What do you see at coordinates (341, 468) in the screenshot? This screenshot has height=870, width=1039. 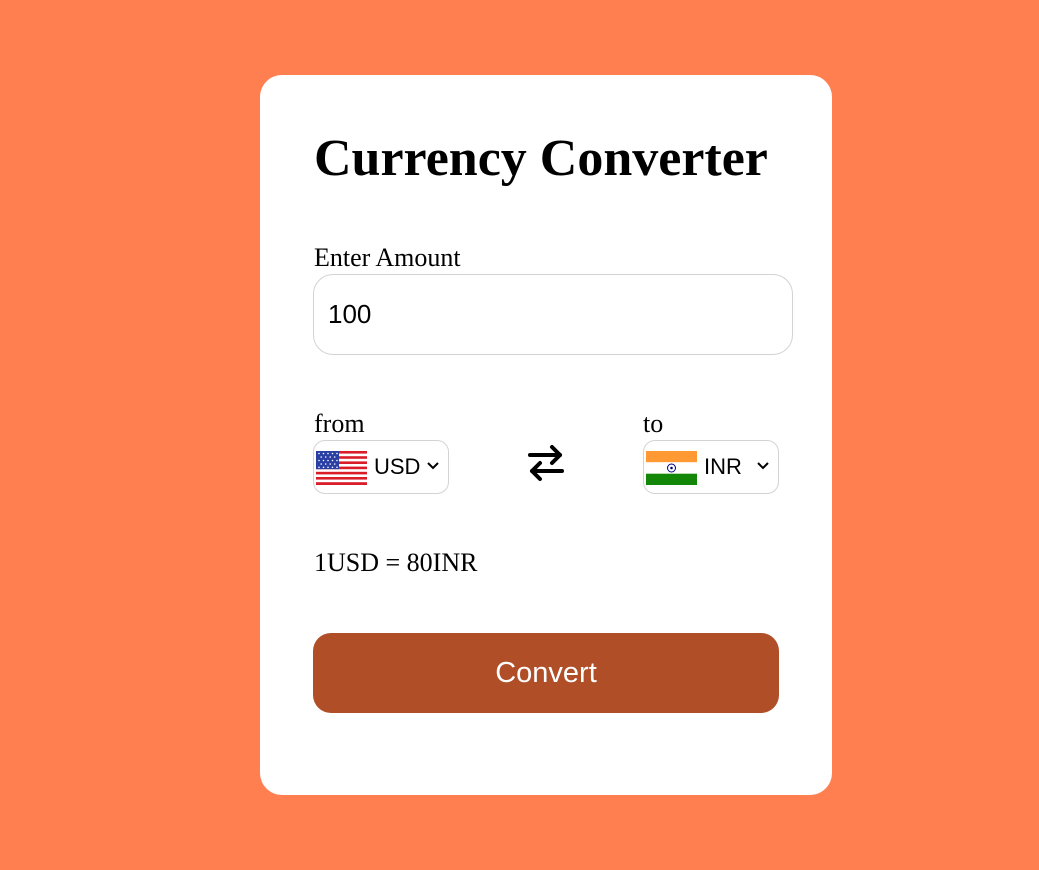 I see `us-flag-icon` at bounding box center [341, 468].